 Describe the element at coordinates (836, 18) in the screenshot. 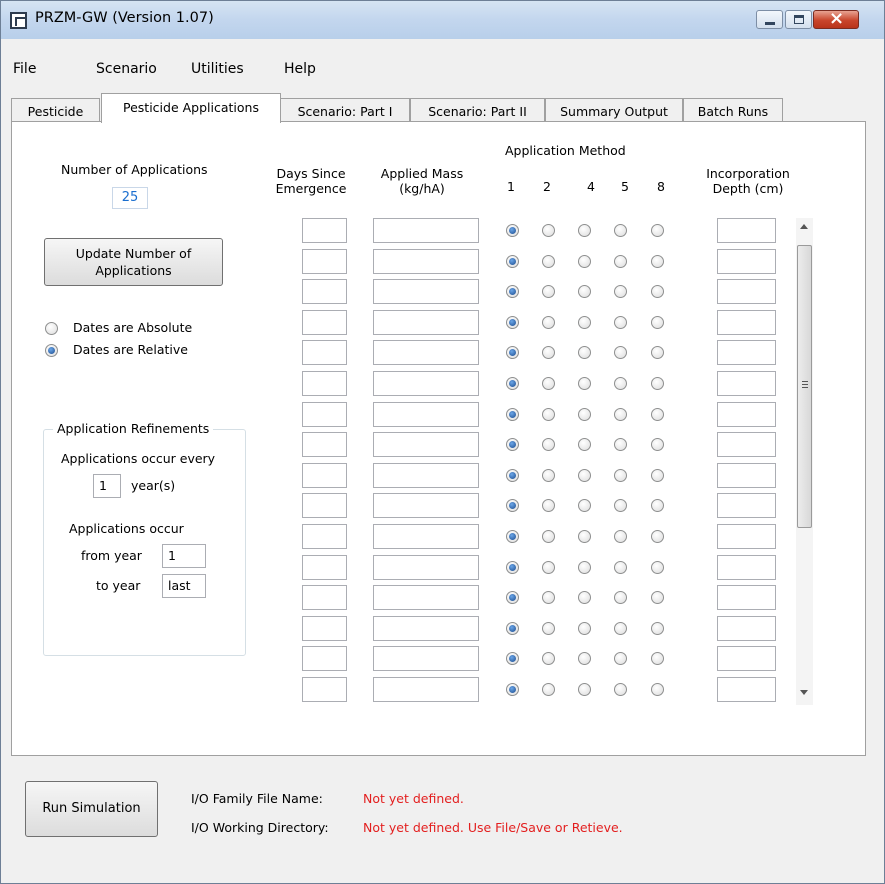

I see `close-button: ×` at that location.